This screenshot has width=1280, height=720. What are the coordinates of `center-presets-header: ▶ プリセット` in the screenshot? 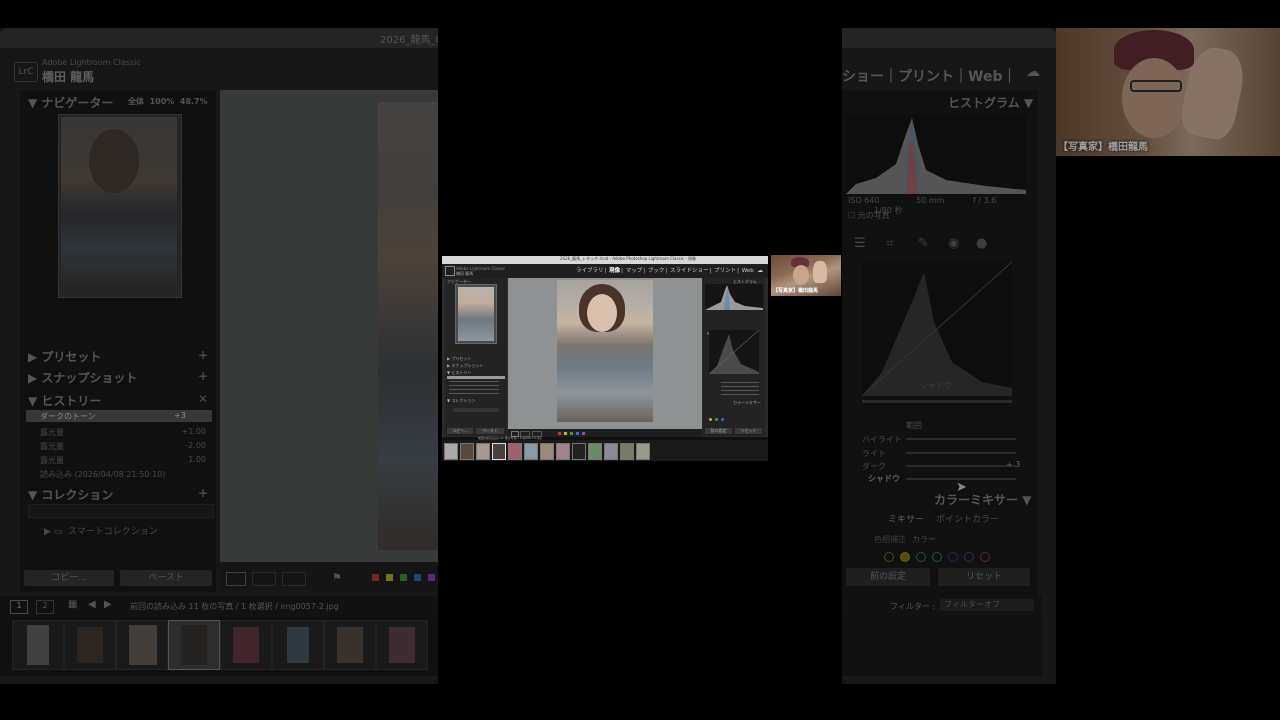 It's located at (459, 359).